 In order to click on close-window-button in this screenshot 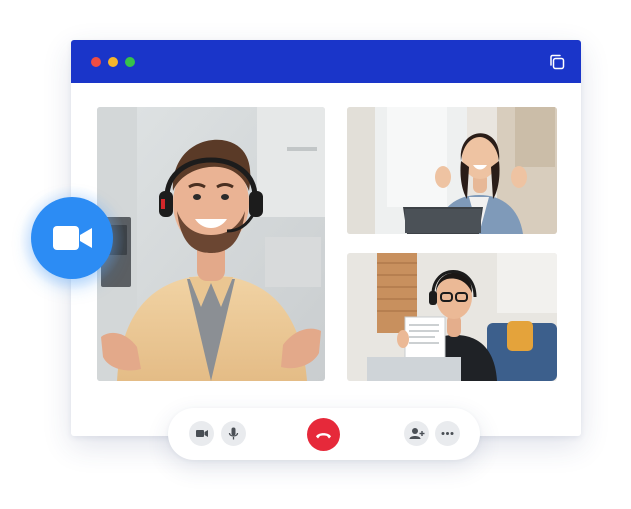, I will do `click(96, 62)`.